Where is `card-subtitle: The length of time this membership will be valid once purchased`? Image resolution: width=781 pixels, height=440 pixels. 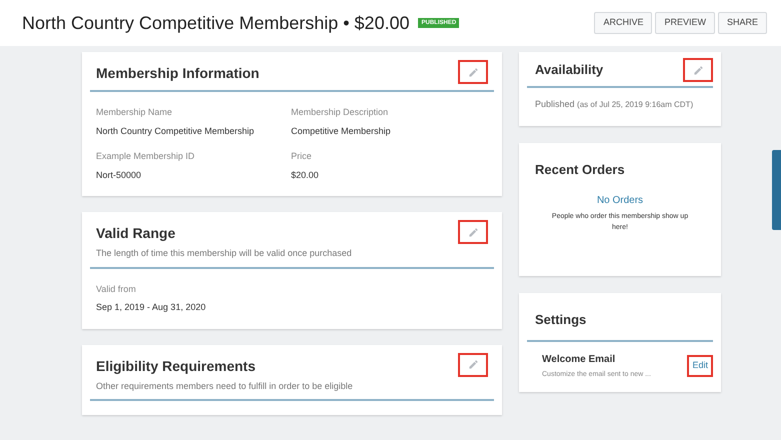
card-subtitle: The length of time this membership will be valid once purchased is located at coordinates (224, 253).